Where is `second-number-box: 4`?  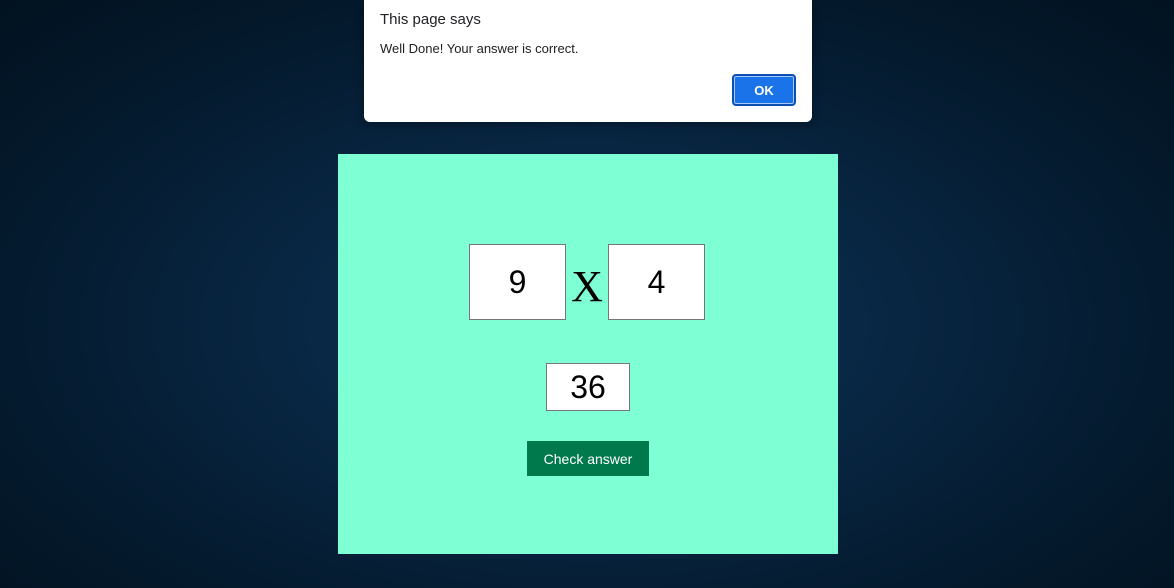
second-number-box: 4 is located at coordinates (656, 282).